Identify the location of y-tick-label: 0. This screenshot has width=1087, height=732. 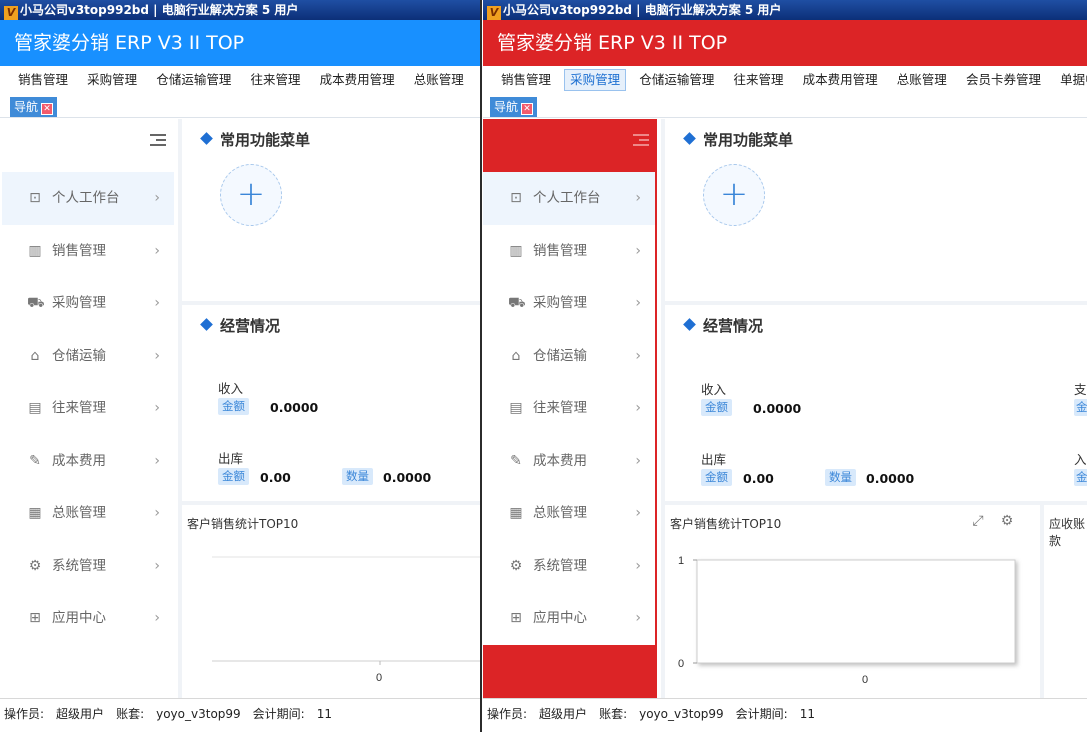
(681, 664).